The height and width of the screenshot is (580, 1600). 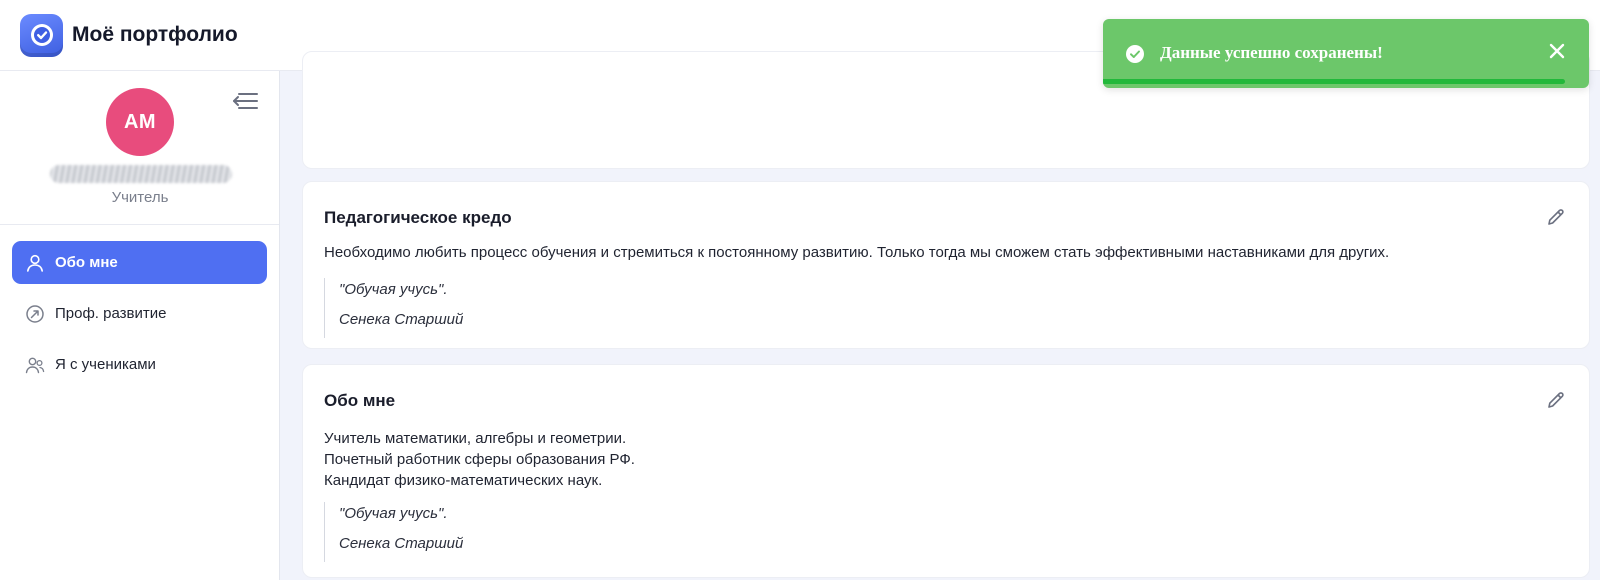 I want to click on profile-block: АМ Учитель, so click(x=139, y=148).